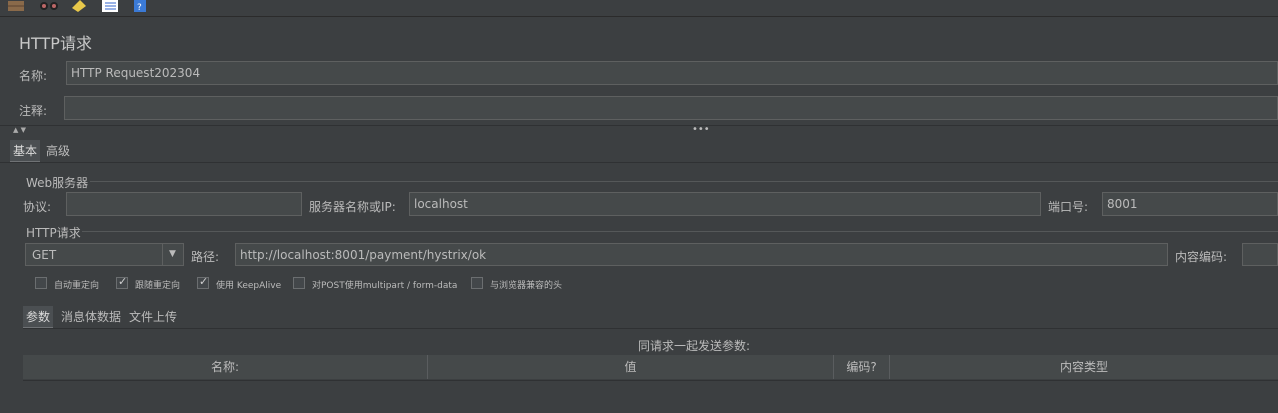  What do you see at coordinates (477, 283) in the screenshot?
I see `browser-headers-checkbox` at bounding box center [477, 283].